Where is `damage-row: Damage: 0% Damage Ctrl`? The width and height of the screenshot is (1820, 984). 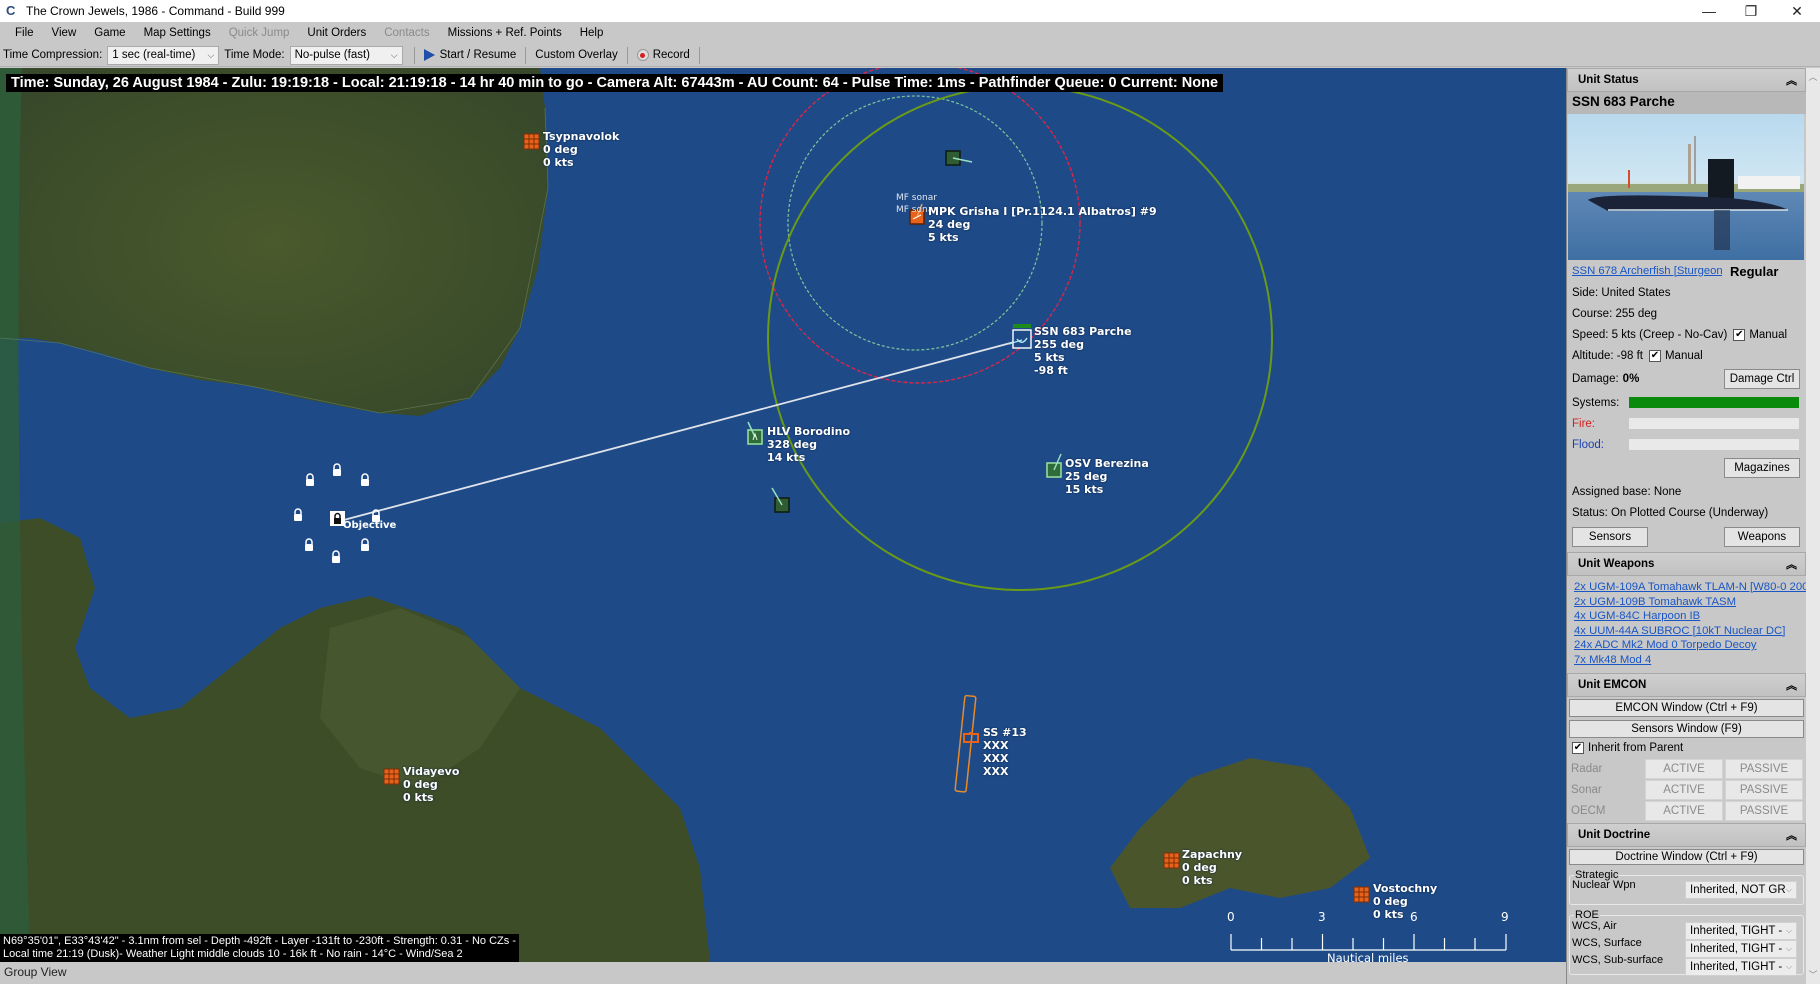
damage-row: Damage: 0% Damage Ctrl is located at coordinates (1686, 379).